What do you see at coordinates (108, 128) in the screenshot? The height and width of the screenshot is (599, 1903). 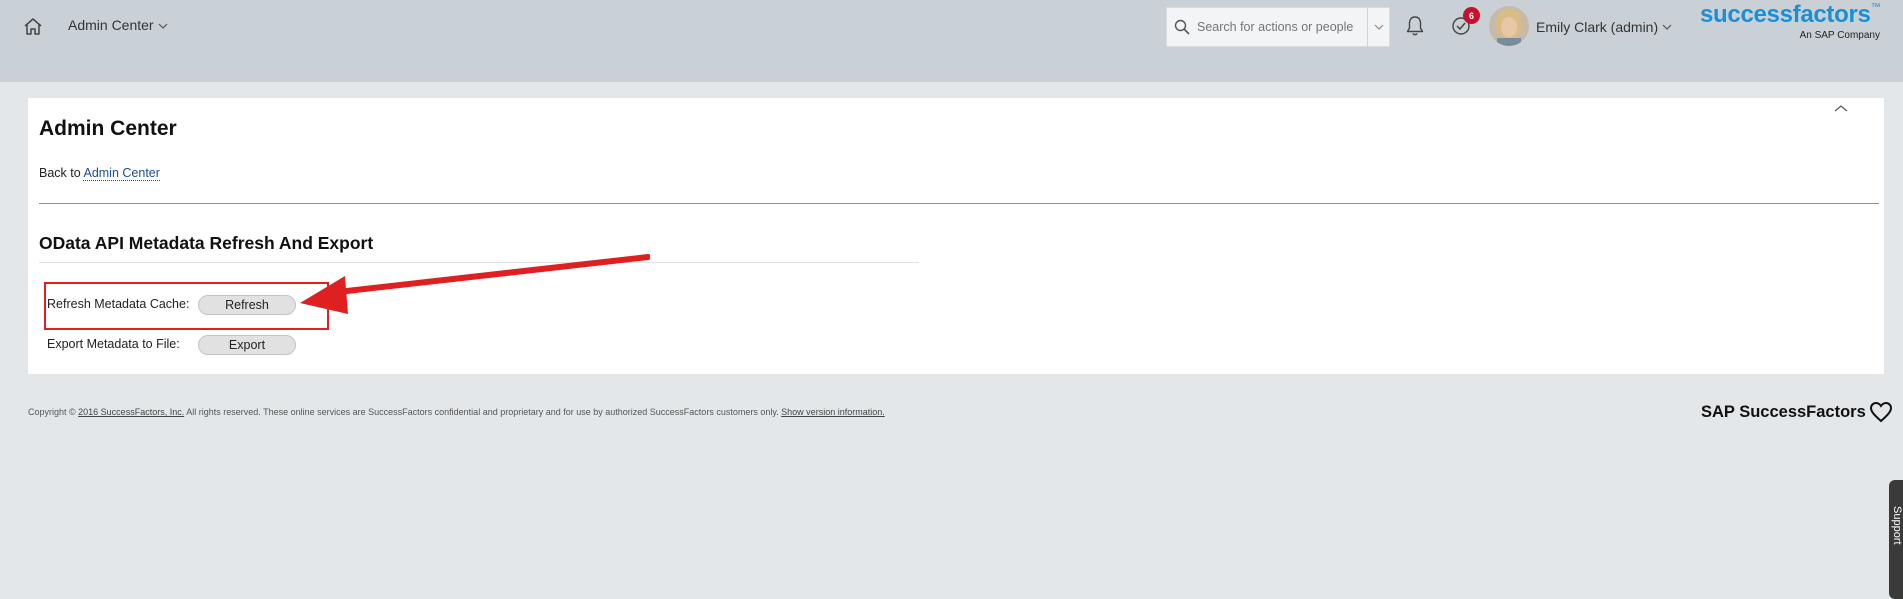 I see `page-title: Admin Center` at bounding box center [108, 128].